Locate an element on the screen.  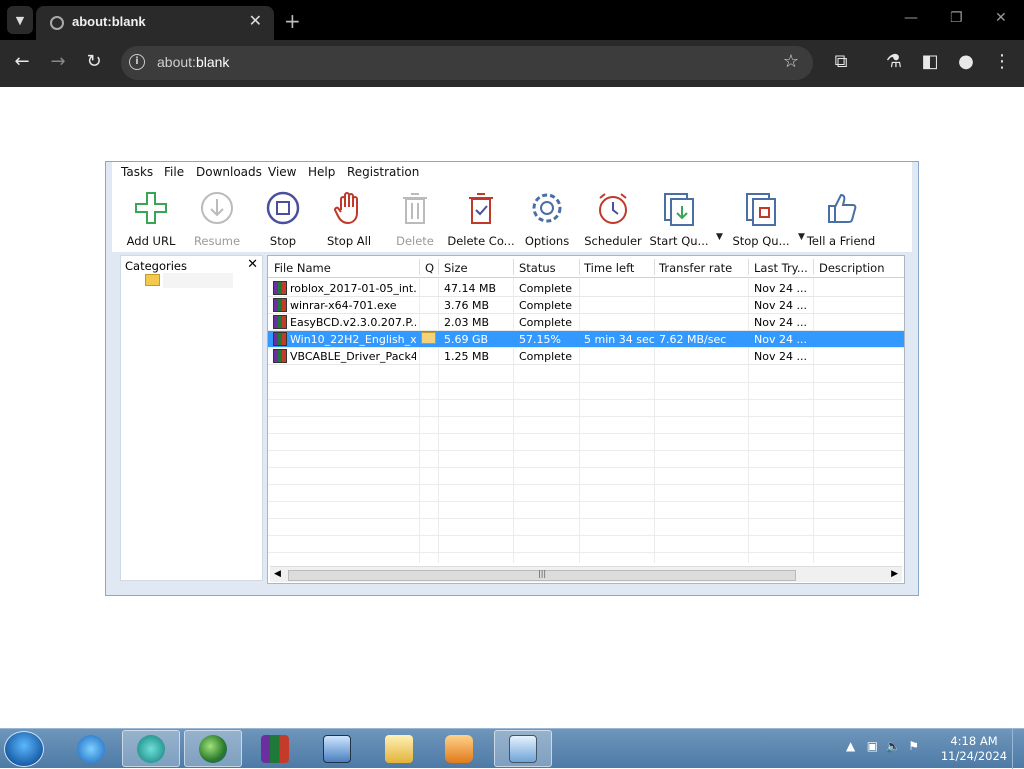
winrar-icon is located at coordinates (275, 748).